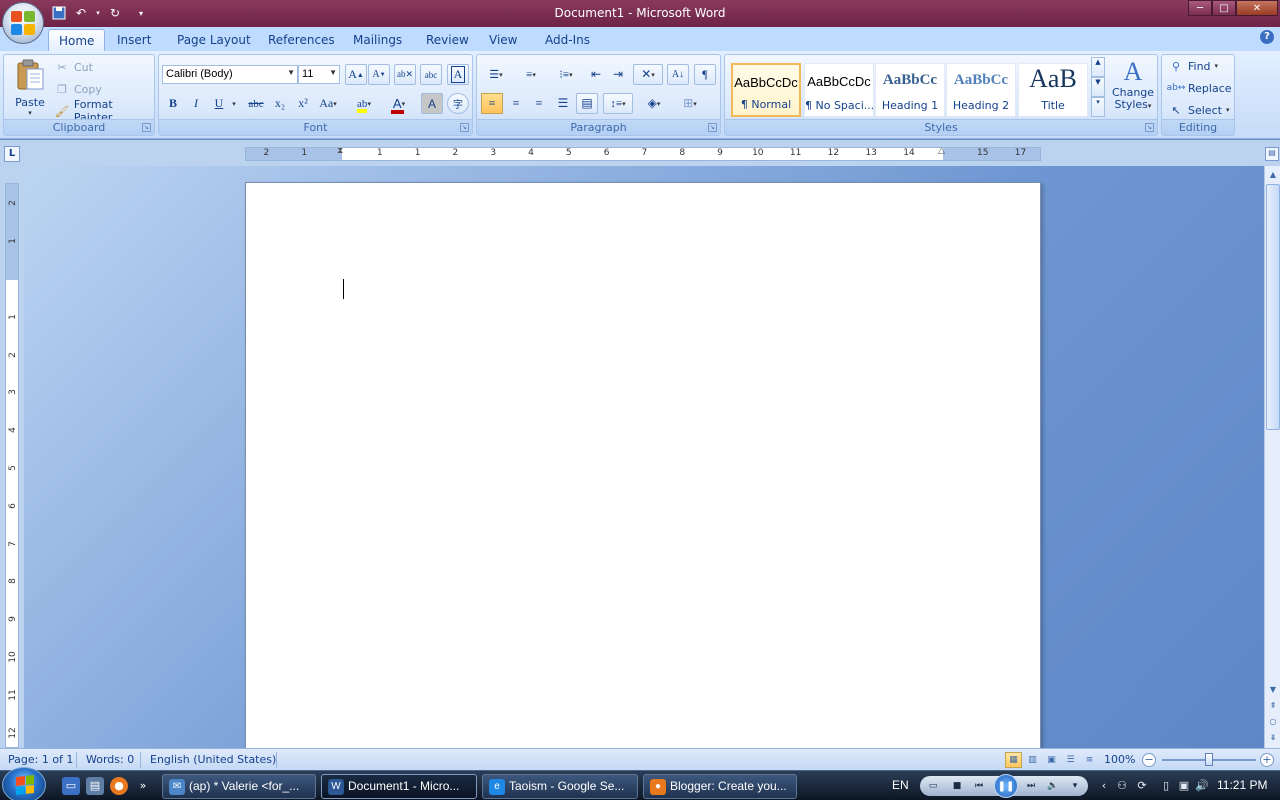  What do you see at coordinates (1053, 786) in the screenshot?
I see `media-volume-icon: 🔈` at bounding box center [1053, 786].